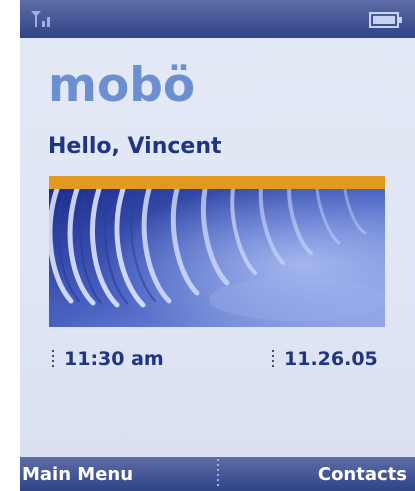 The width and height of the screenshot is (415, 491). I want to click on status-bar, so click(217, 19).